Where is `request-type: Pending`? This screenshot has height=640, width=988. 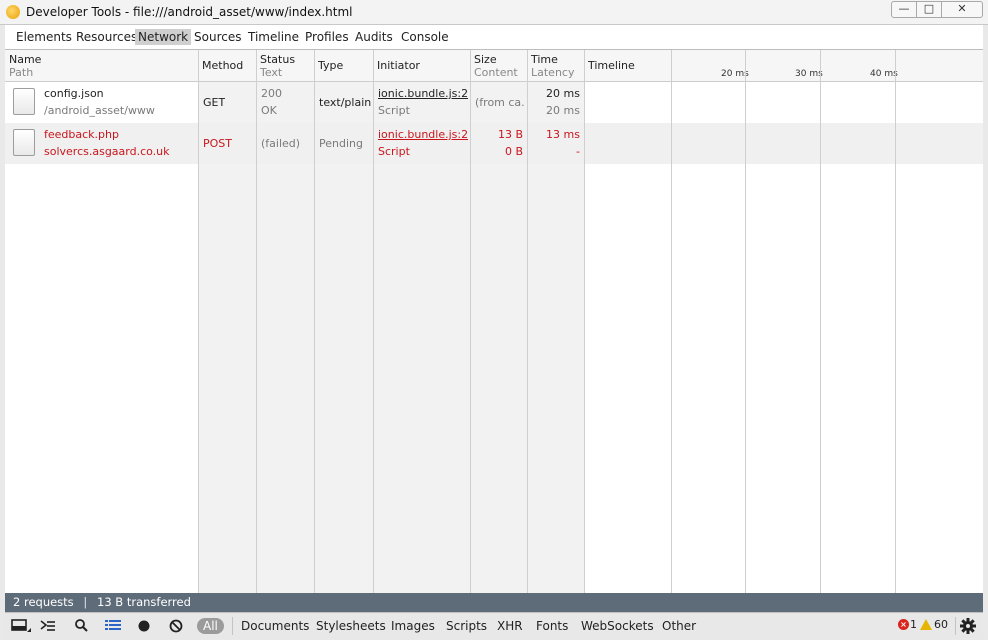
request-type: Pending is located at coordinates (341, 143).